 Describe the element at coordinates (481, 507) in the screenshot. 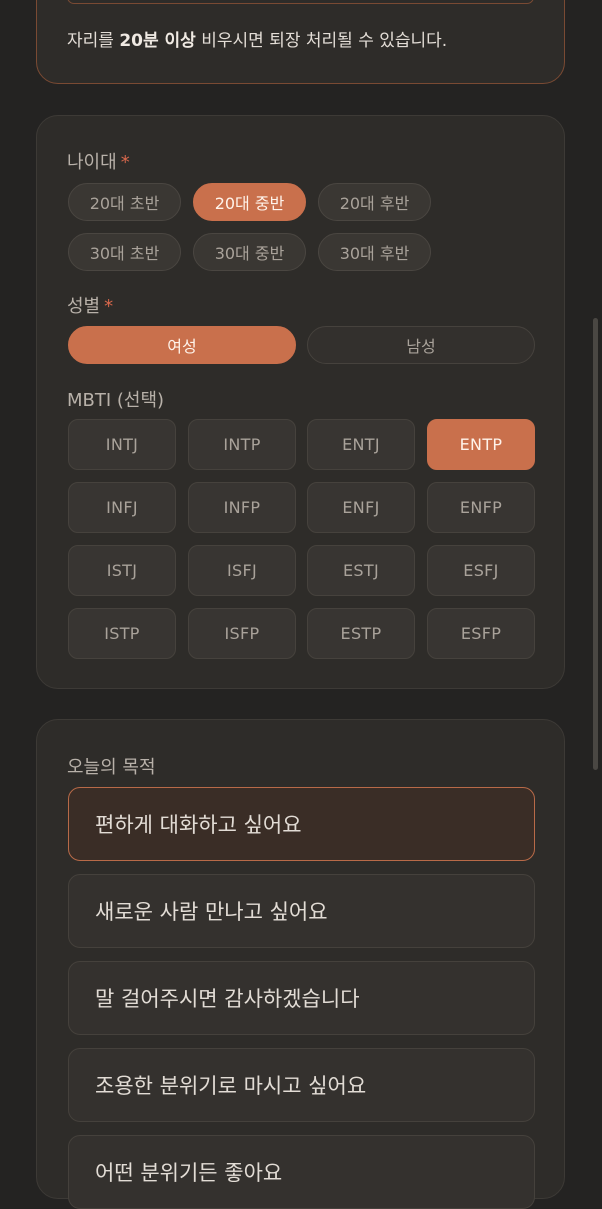

I see `mbti-option-enfp: ENFP` at that location.